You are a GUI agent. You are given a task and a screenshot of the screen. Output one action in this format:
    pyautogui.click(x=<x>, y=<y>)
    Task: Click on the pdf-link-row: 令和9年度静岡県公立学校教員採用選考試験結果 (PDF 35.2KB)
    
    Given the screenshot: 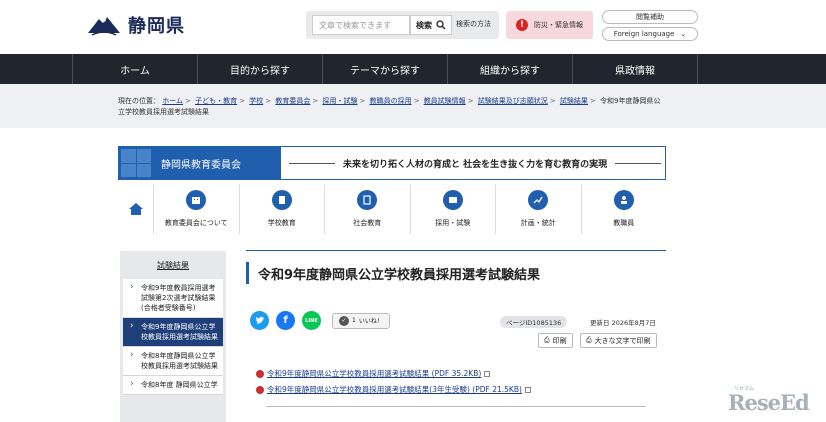 What is the action you would take?
    pyautogui.click(x=461, y=373)
    